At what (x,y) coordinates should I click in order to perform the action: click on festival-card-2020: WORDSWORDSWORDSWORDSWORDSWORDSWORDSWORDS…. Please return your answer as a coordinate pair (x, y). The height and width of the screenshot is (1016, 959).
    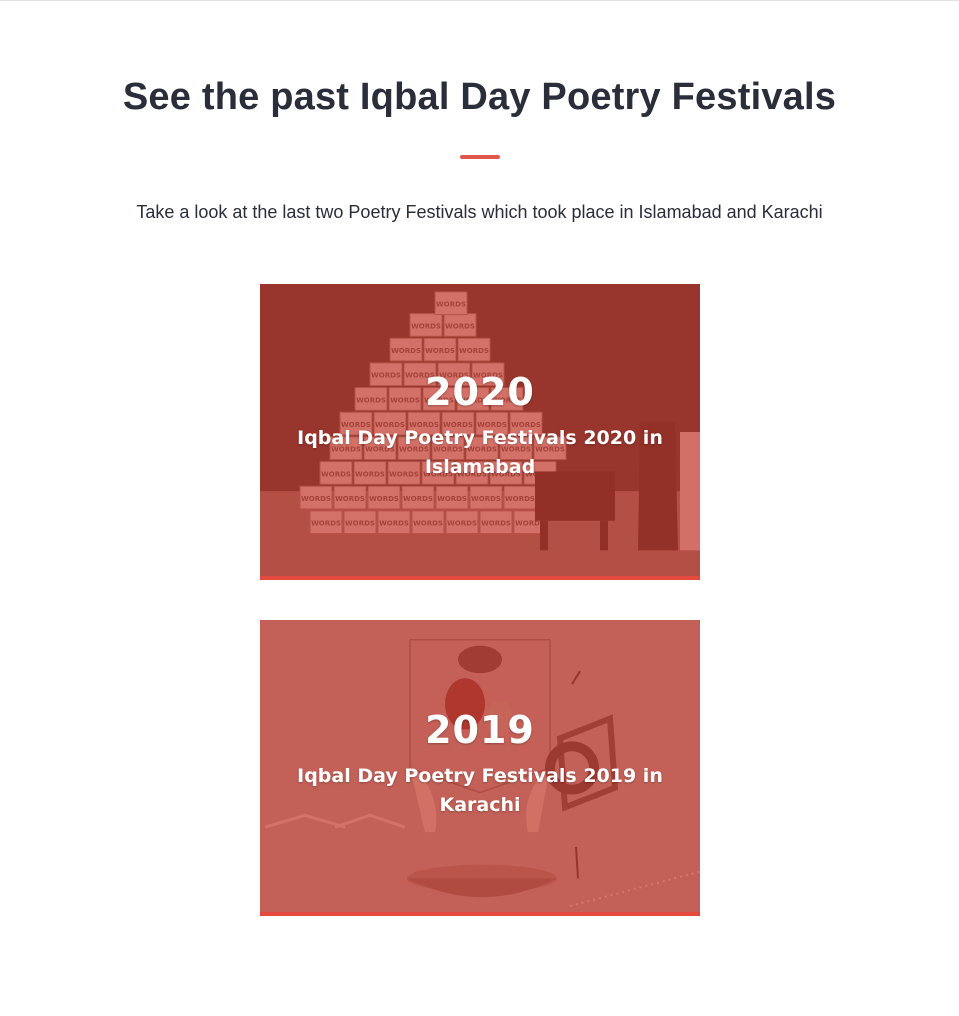
    Looking at the image, I should click on (480, 432).